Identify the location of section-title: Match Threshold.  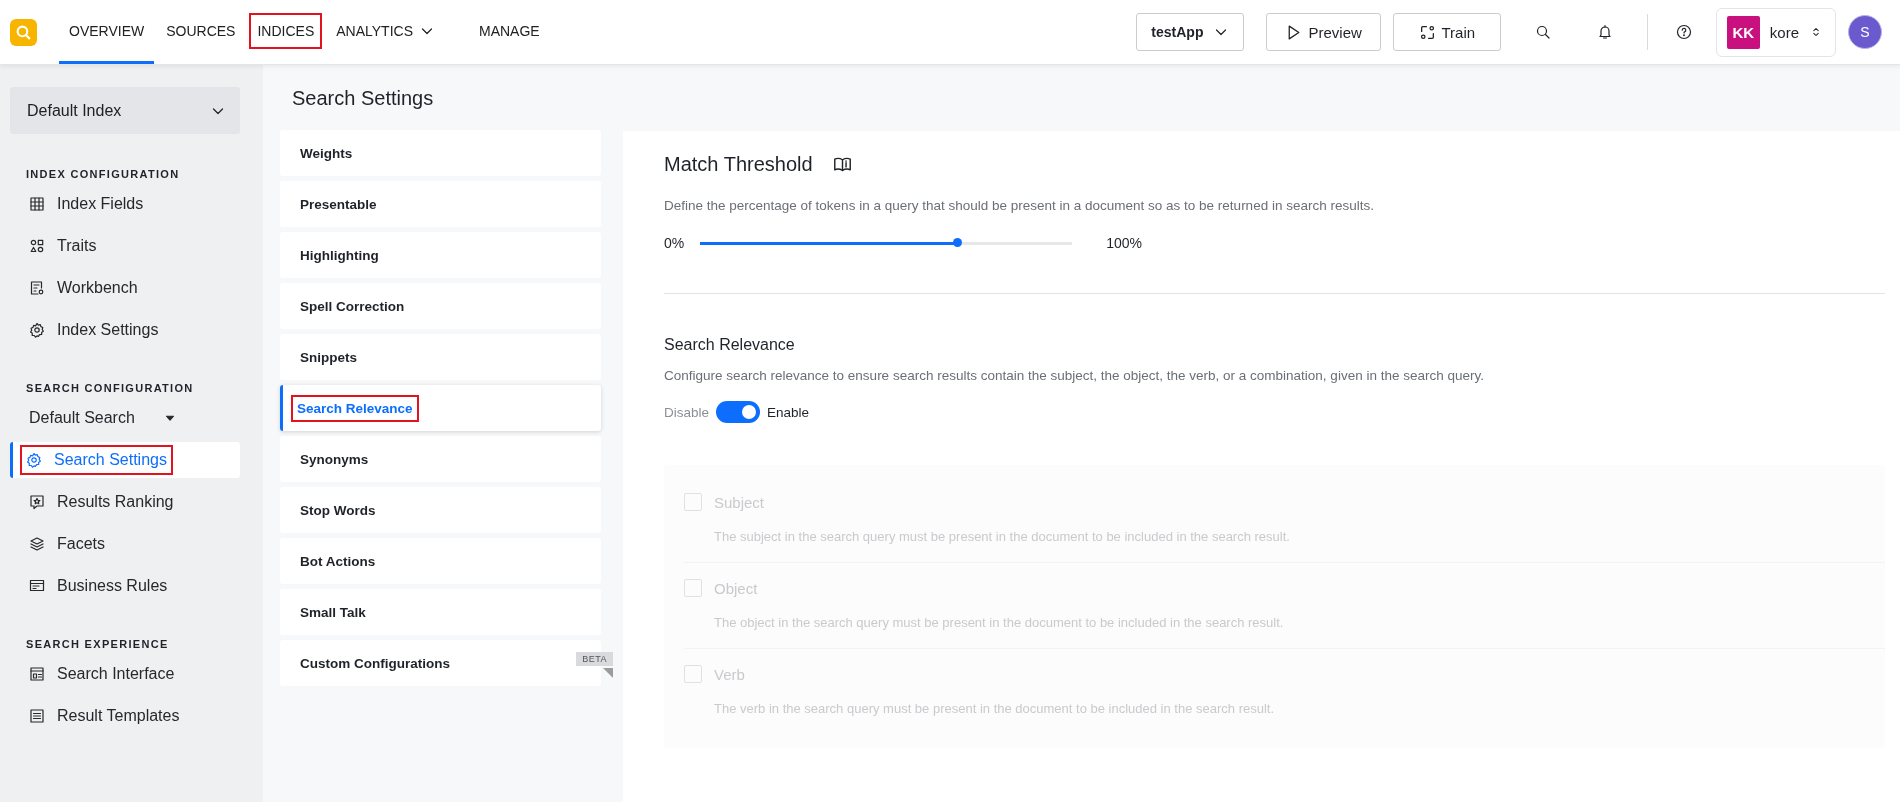
(738, 164).